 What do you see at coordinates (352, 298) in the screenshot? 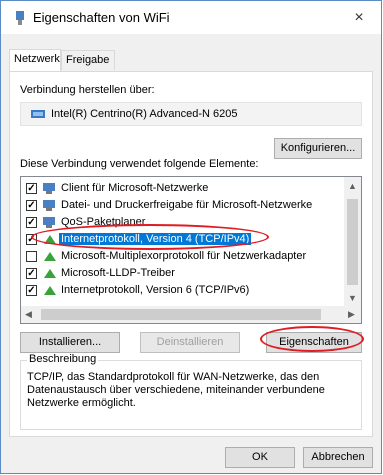
I see `scroll-down-icon: ▼` at bounding box center [352, 298].